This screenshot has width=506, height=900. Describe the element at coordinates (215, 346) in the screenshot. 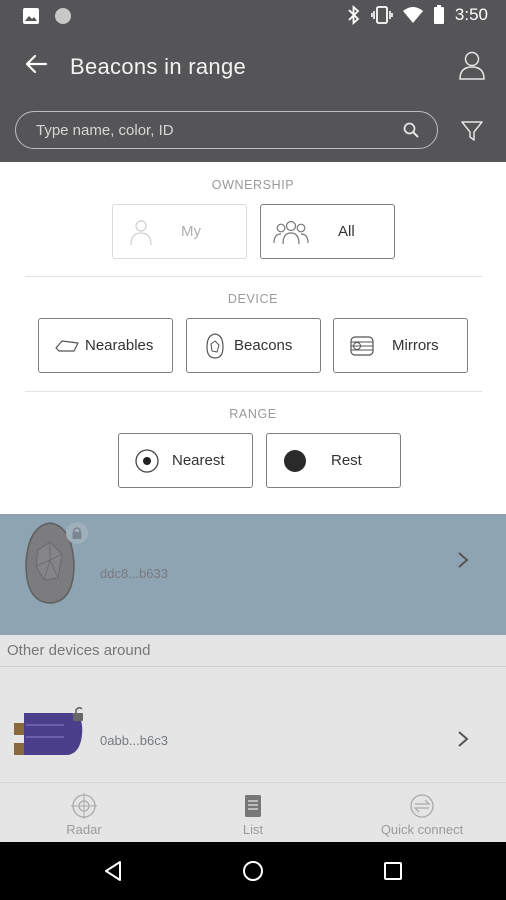

I see `beacon-icon` at that location.